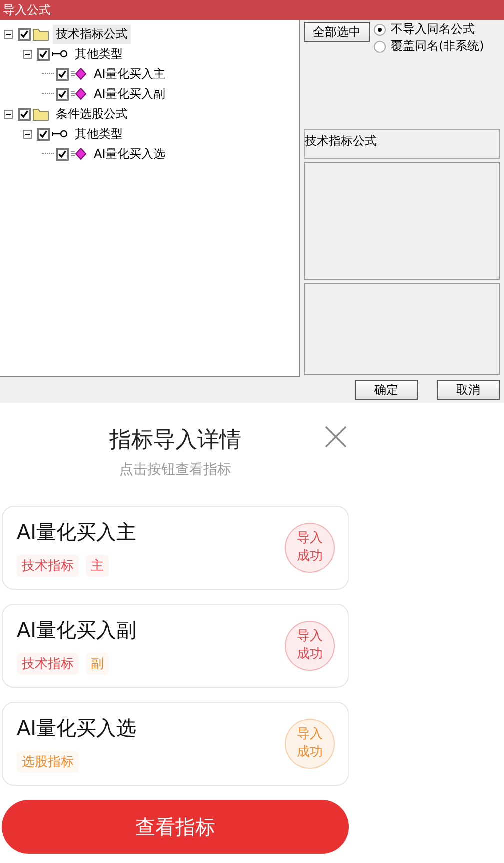 This screenshot has width=504, height=863. What do you see at coordinates (97, 664) in the screenshot?
I see `tag: 副` at bounding box center [97, 664].